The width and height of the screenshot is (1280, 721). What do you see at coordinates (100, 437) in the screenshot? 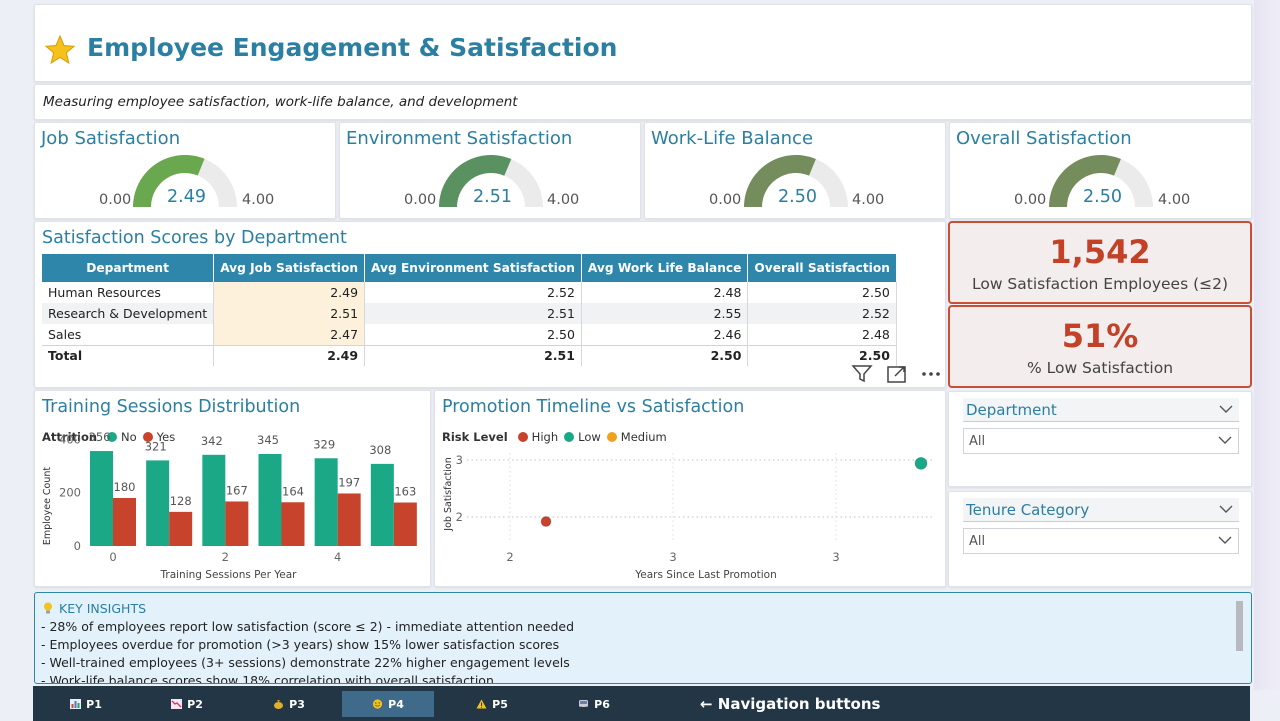
I see `data-label: 356` at bounding box center [100, 437].